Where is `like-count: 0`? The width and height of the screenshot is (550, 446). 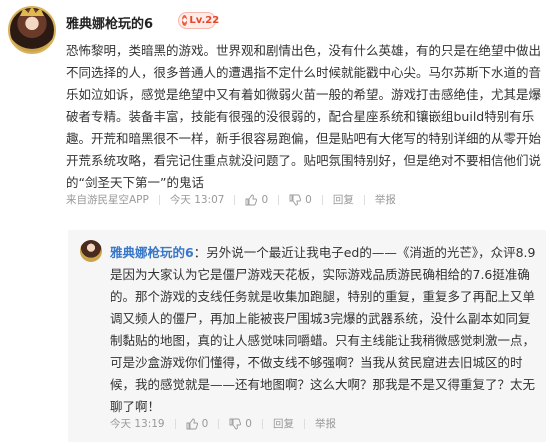 like-count: 0 is located at coordinates (265, 199).